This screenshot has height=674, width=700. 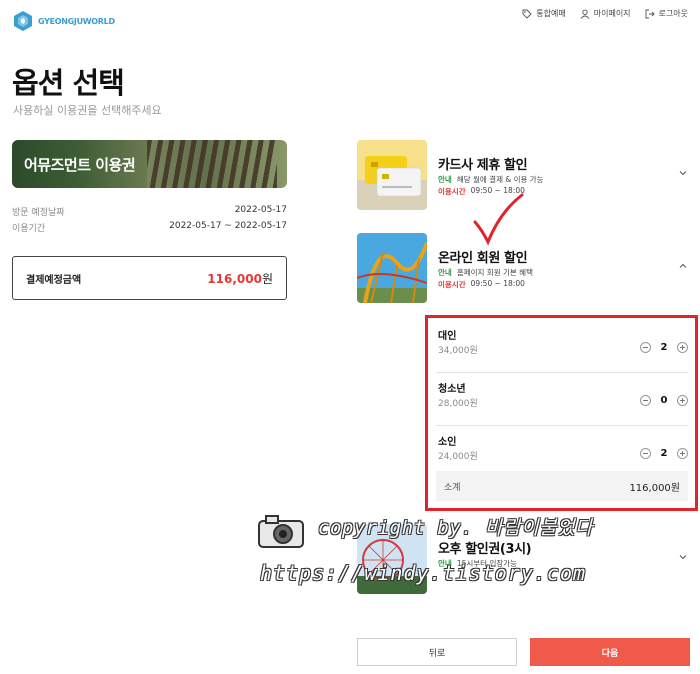 What do you see at coordinates (523, 559) in the screenshot?
I see `option-afternoon: 오후 할인권(3시) 안내 15시부터 입장가능` at bounding box center [523, 559].